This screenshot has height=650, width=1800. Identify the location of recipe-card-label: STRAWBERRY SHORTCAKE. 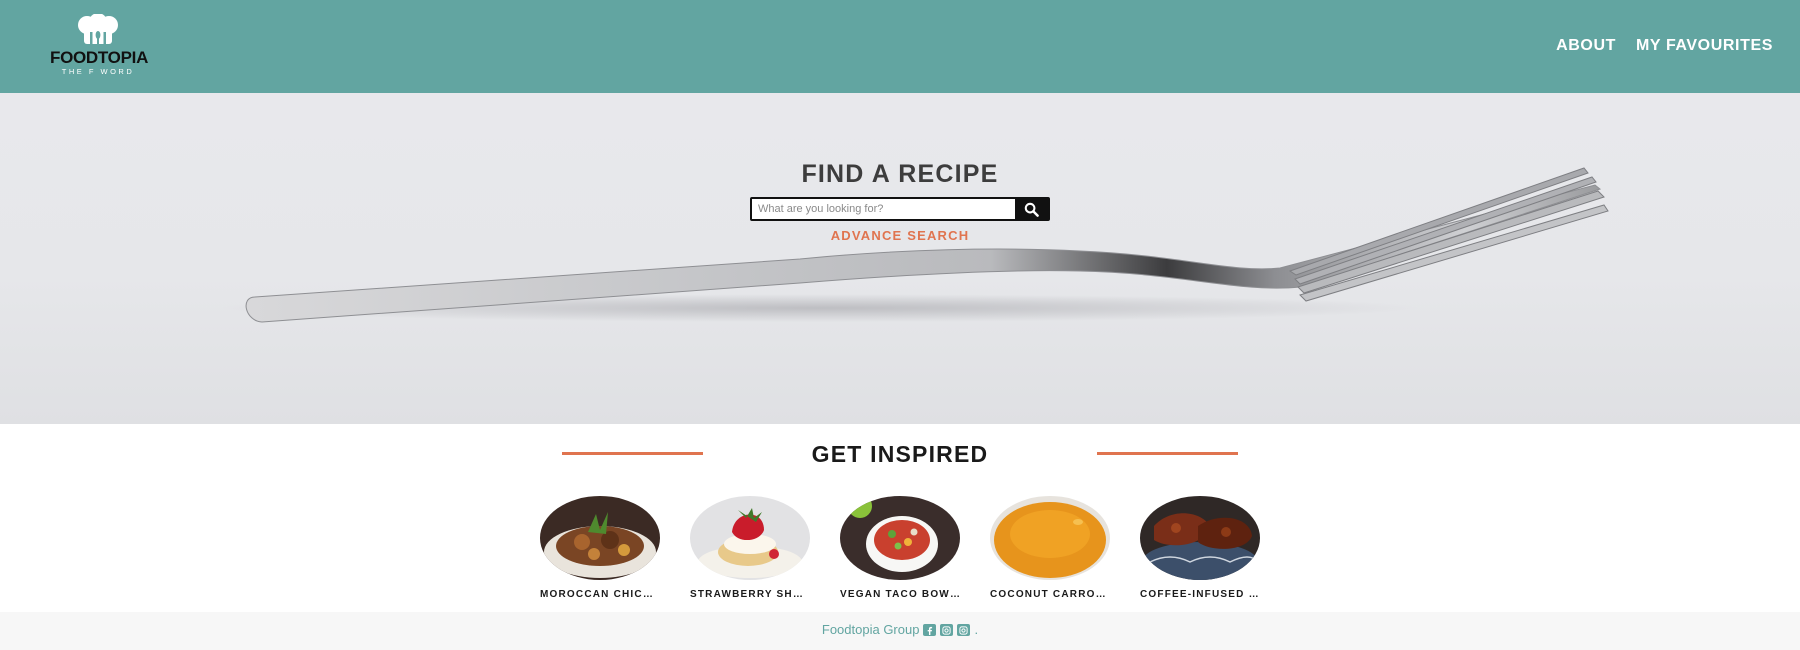
(750, 594).